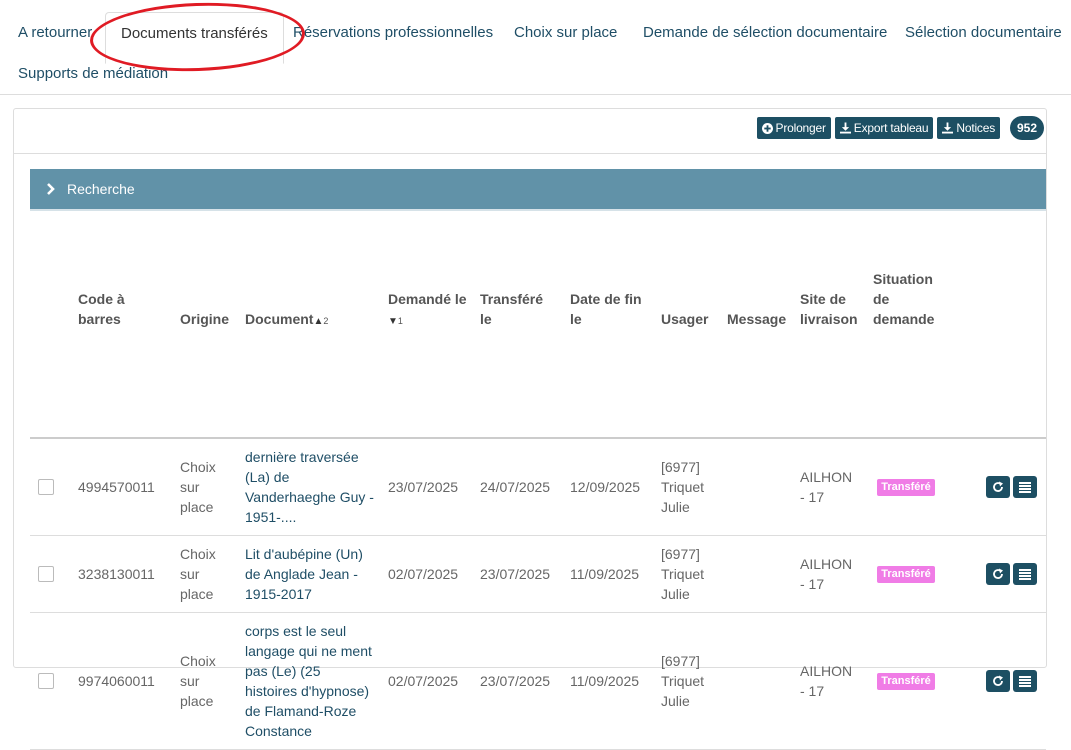  Describe the element at coordinates (393, 321) in the screenshot. I see `sort-desc-icon: ▼` at that location.